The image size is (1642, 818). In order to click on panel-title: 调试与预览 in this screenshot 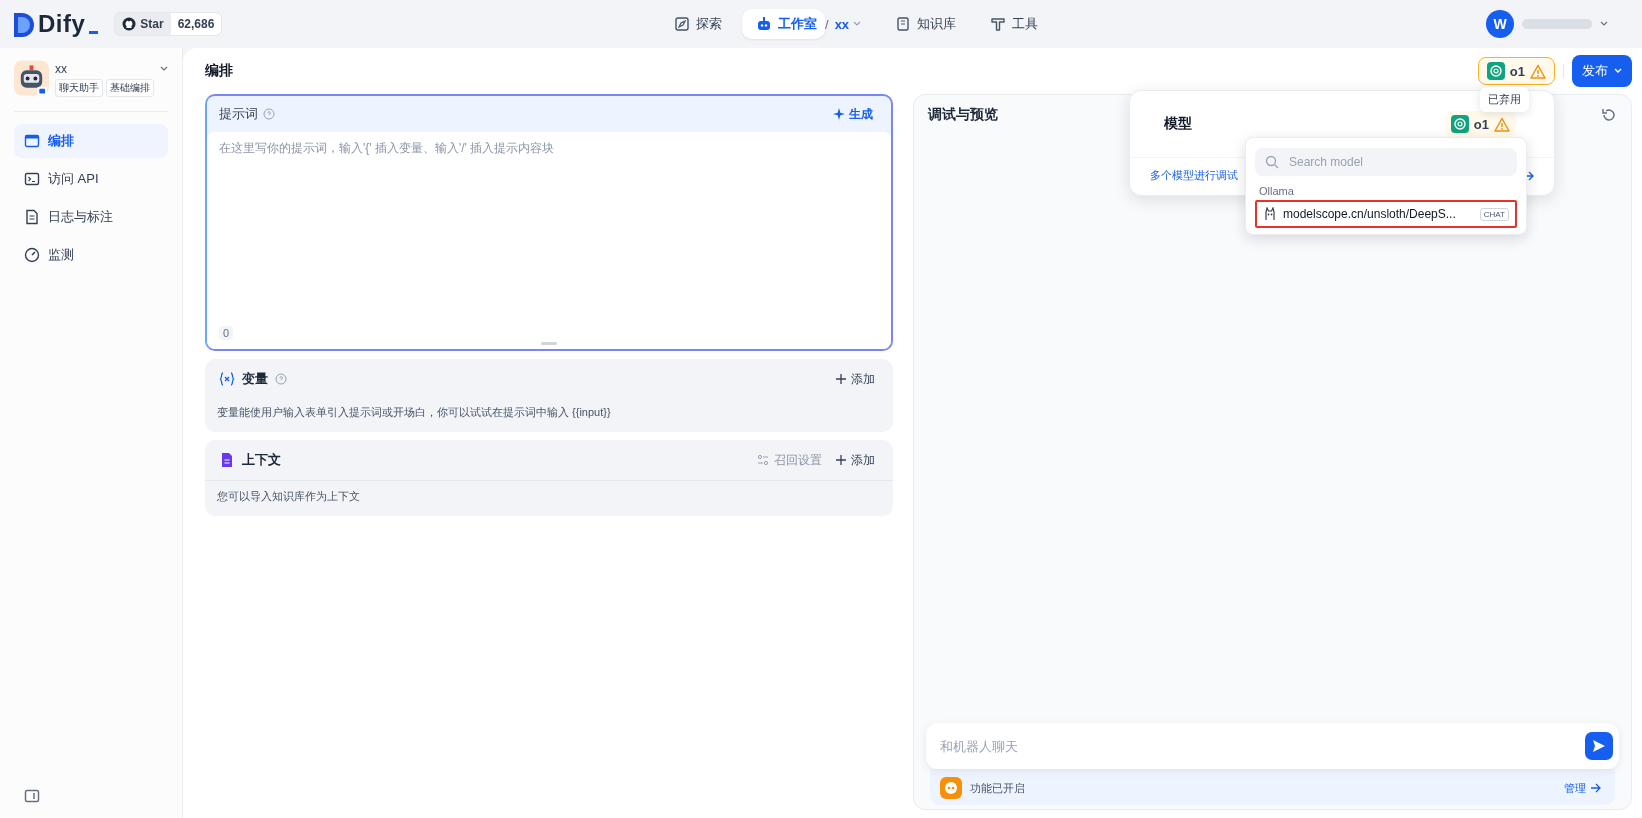, I will do `click(963, 115)`.